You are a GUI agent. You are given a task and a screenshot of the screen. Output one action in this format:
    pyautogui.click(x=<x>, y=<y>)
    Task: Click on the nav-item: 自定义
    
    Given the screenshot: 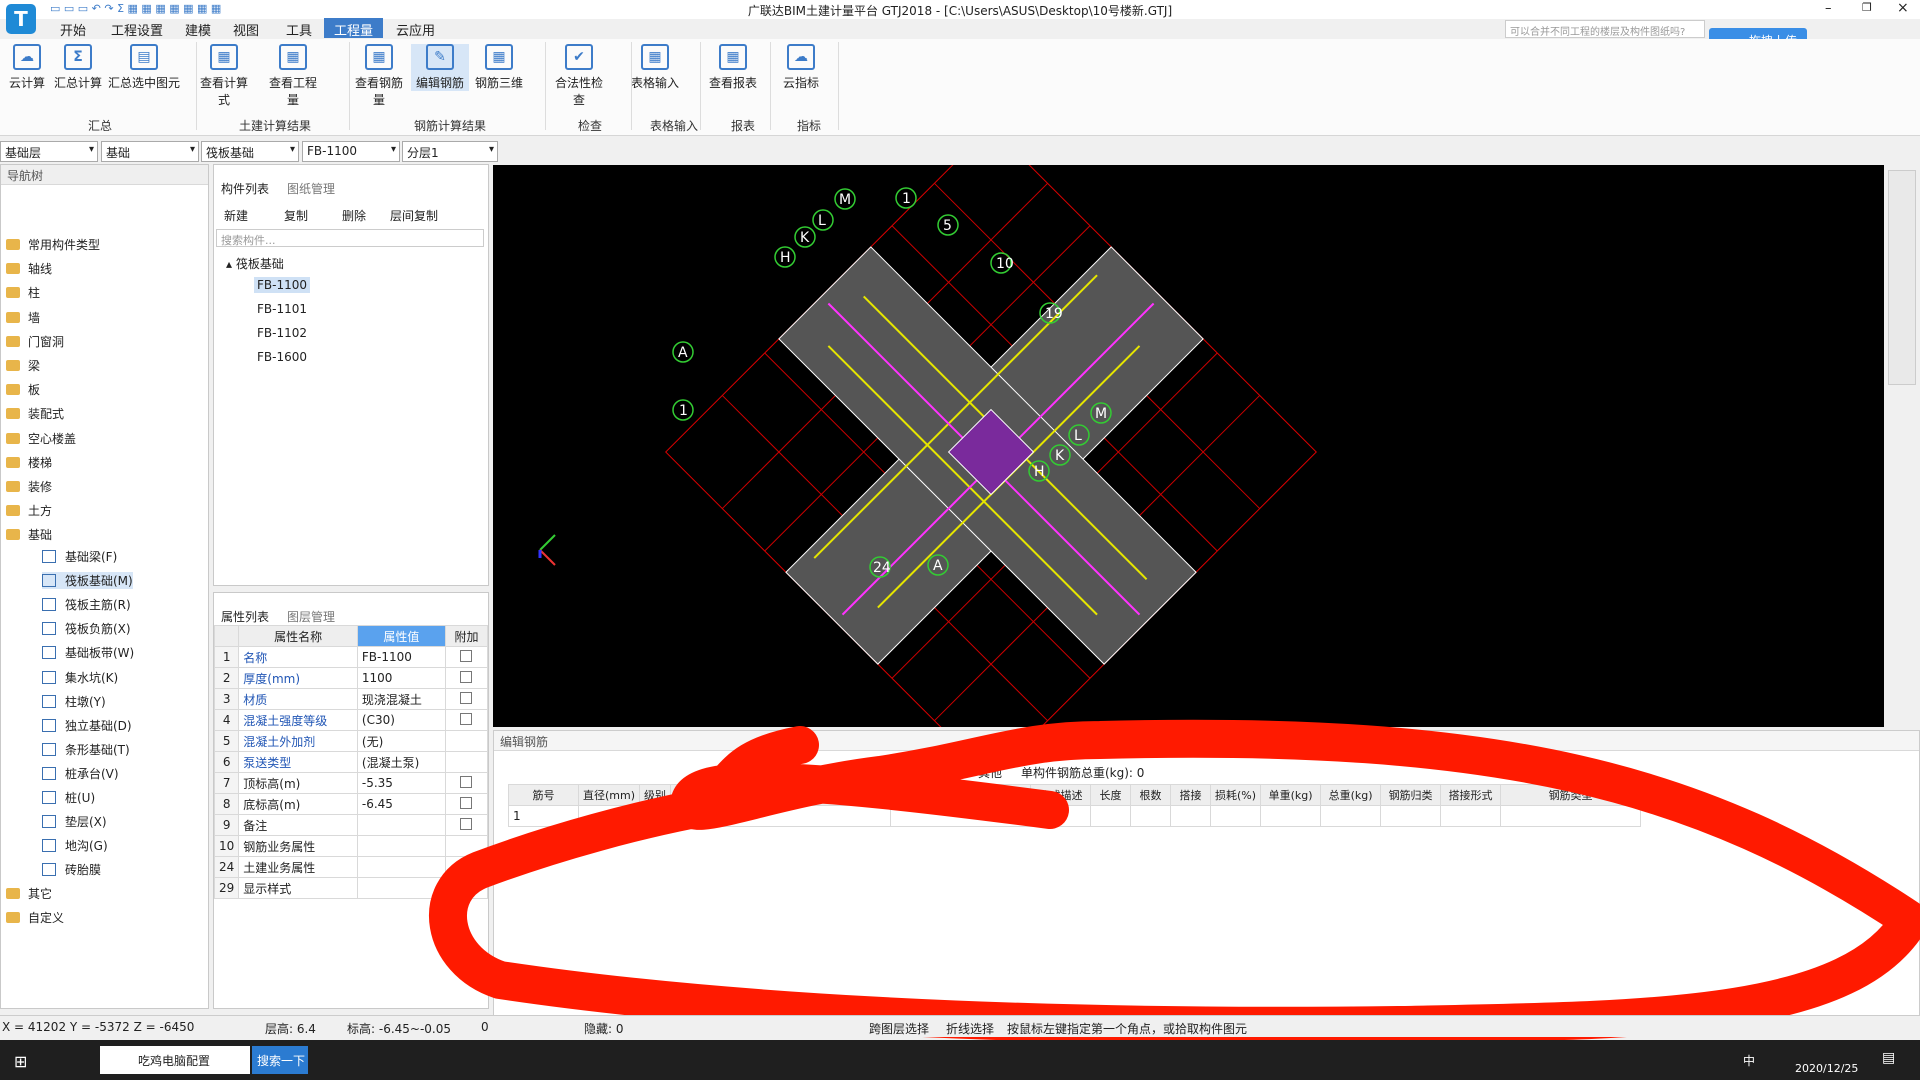 What is the action you would take?
    pyautogui.click(x=35, y=917)
    